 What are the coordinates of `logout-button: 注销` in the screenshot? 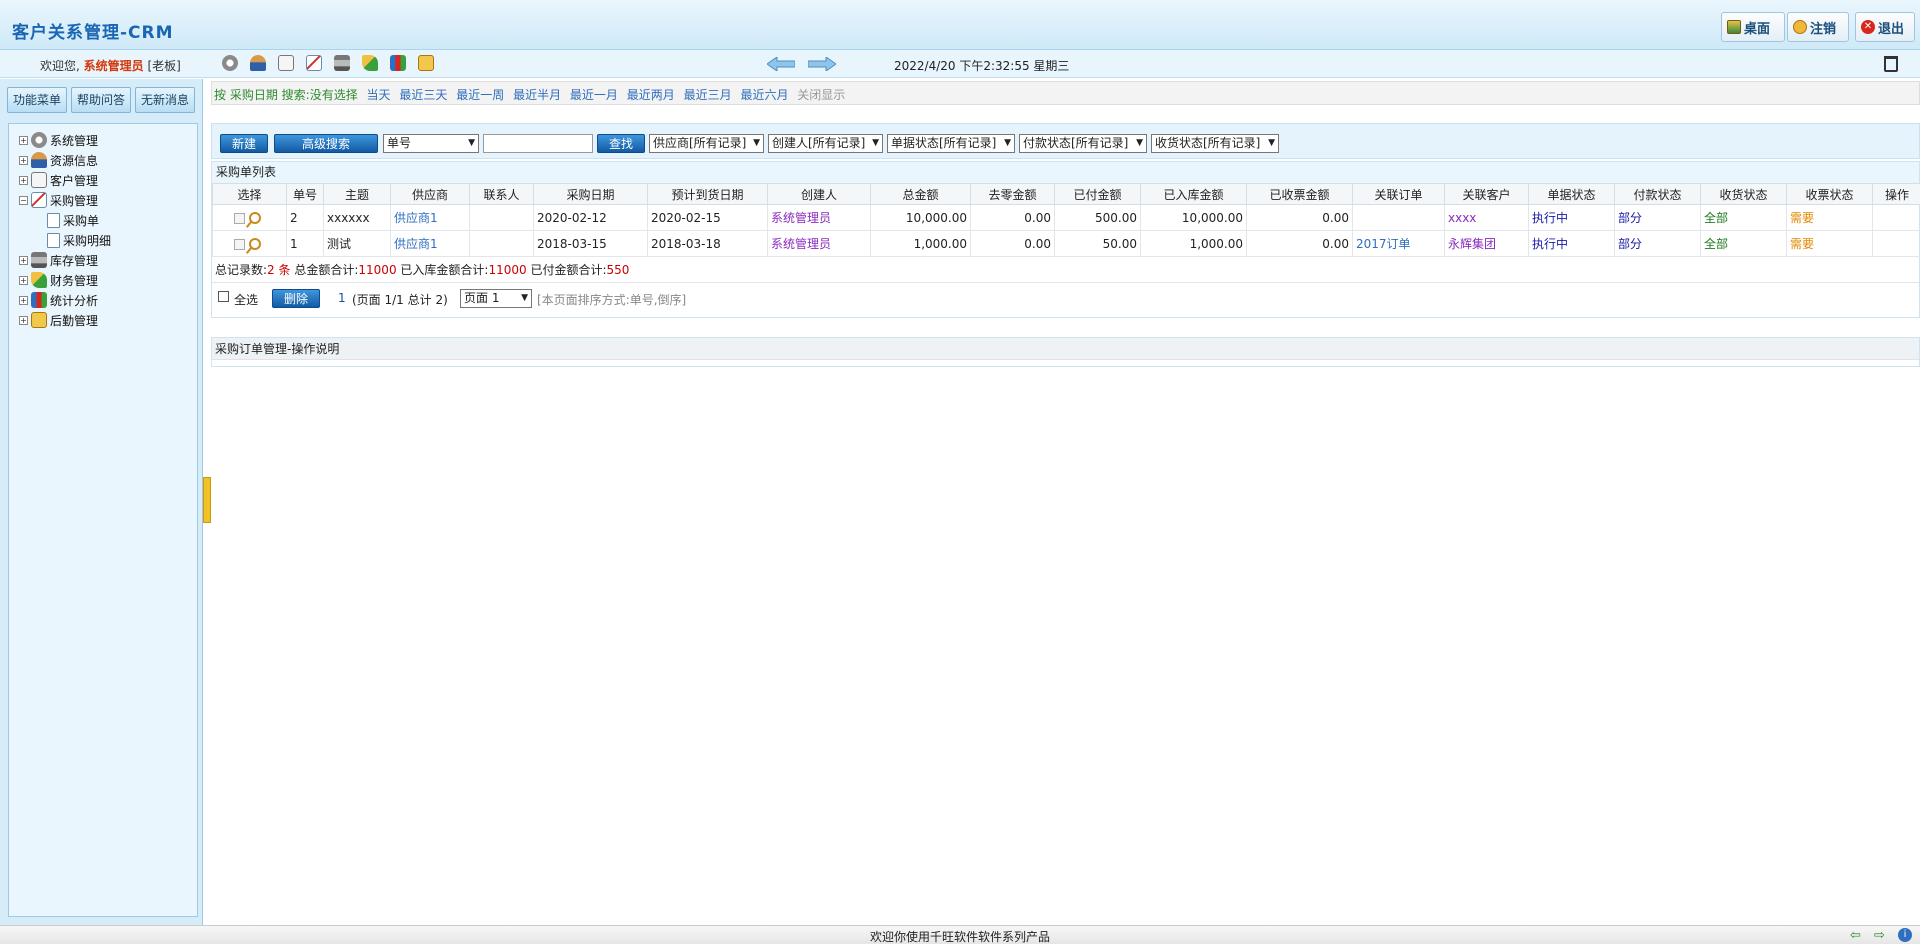 It's located at (1818, 27).